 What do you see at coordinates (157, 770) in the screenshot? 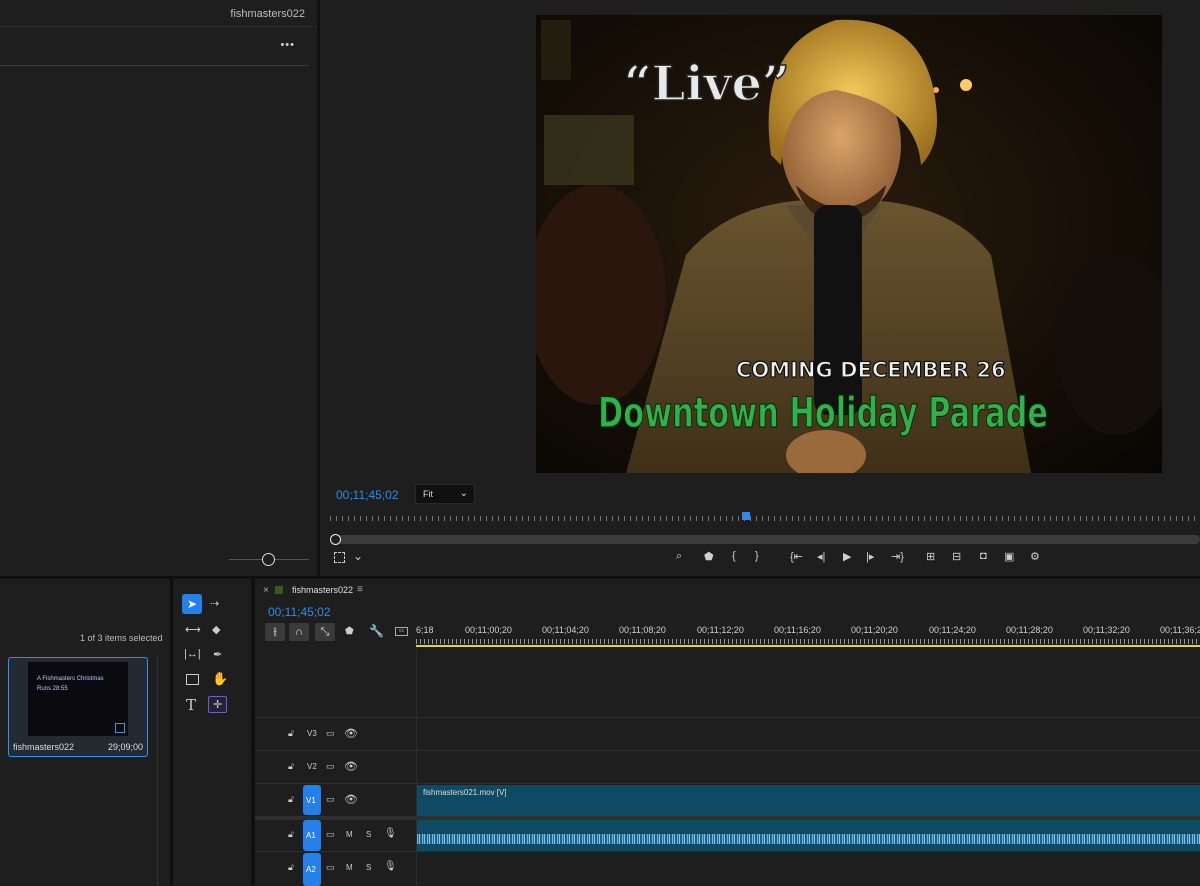
I see `project-scrollbar` at bounding box center [157, 770].